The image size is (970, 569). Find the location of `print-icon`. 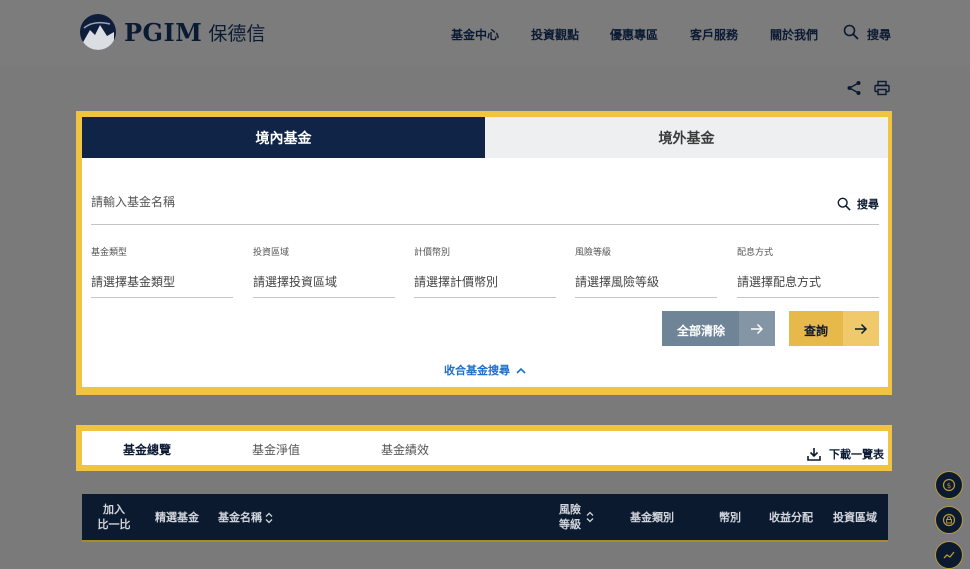

print-icon is located at coordinates (882, 90).